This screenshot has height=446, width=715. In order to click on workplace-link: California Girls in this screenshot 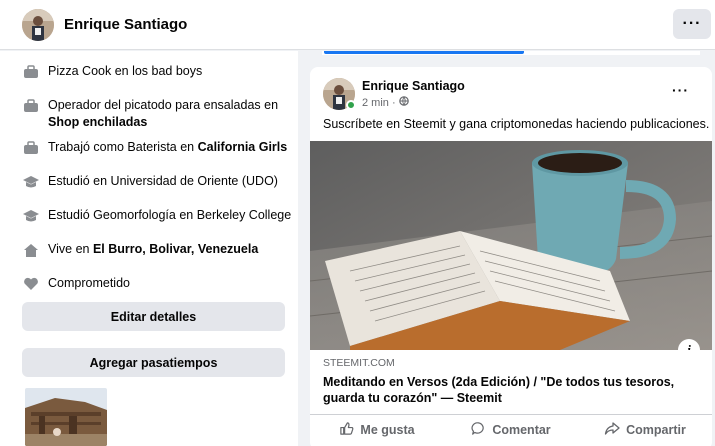, I will do `click(243, 147)`.